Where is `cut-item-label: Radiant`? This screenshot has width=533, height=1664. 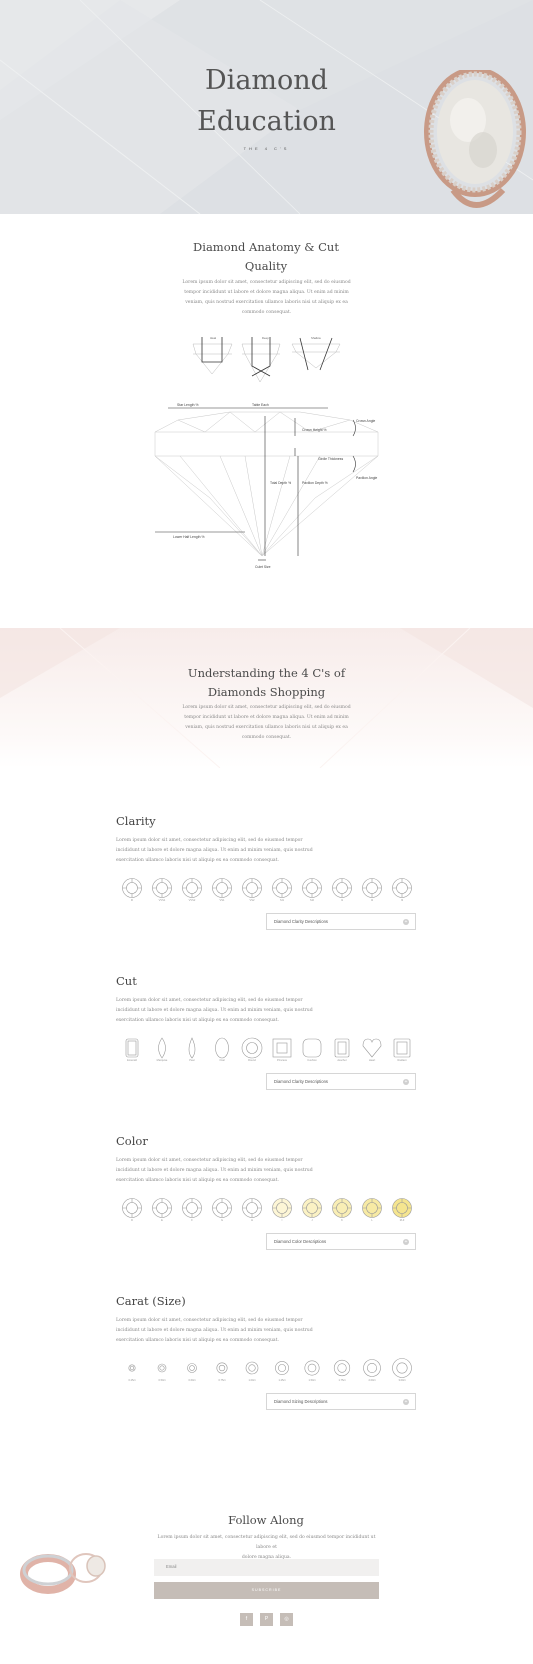
cut-item-label: Radiant is located at coordinates (402, 1060).